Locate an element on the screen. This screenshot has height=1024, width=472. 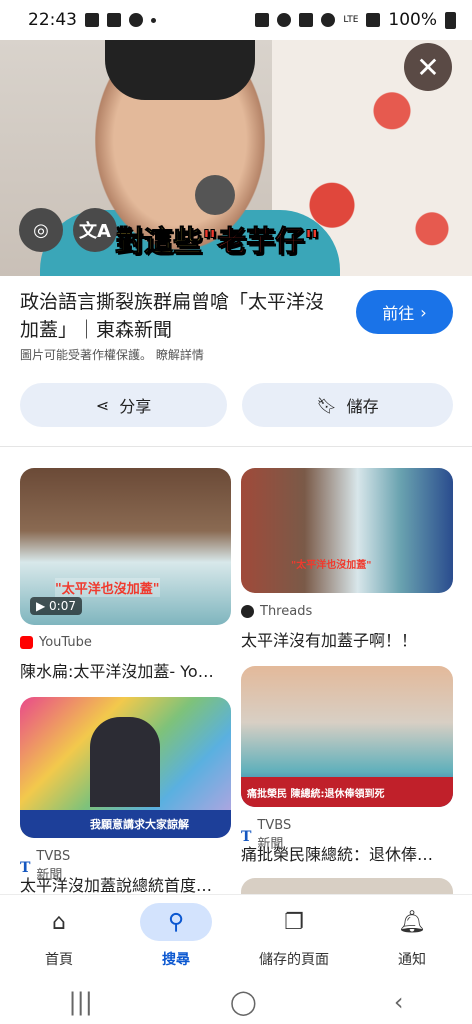
folder-icon is located at coordinates (114, 20).